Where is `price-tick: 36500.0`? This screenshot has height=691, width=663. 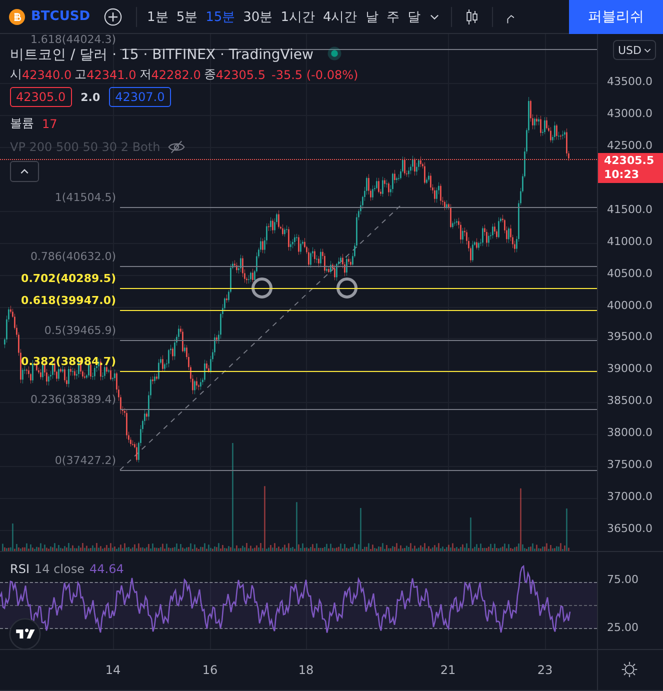
price-tick: 36500.0 is located at coordinates (629, 528).